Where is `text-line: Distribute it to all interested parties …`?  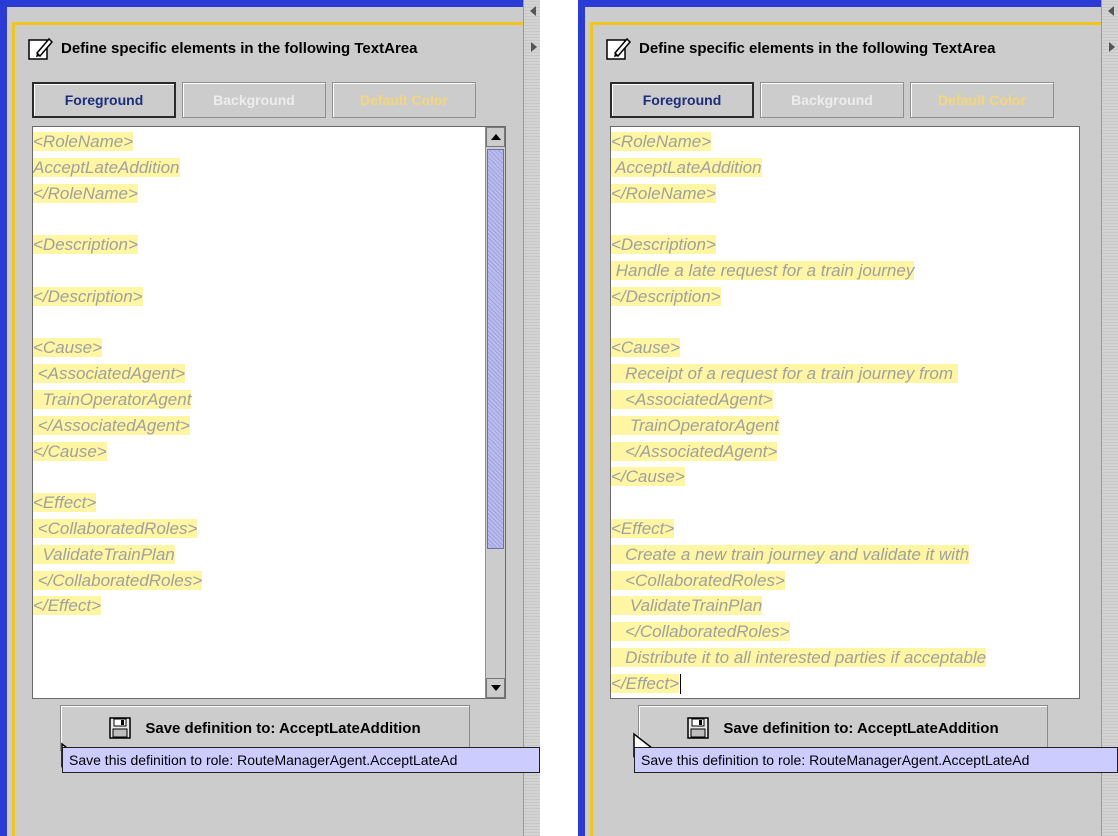
text-line: Distribute it to all interested parties … is located at coordinates (799, 658).